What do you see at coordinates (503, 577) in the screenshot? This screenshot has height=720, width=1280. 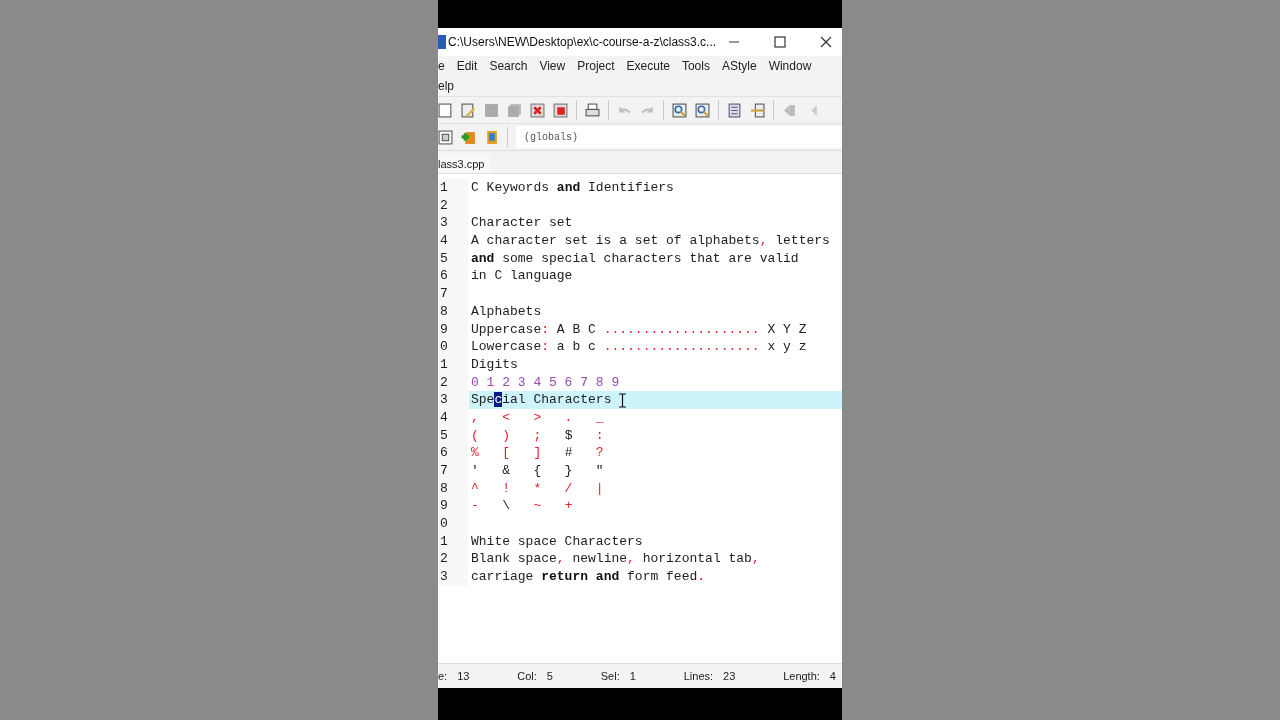 I see `code-text: carriage` at bounding box center [503, 577].